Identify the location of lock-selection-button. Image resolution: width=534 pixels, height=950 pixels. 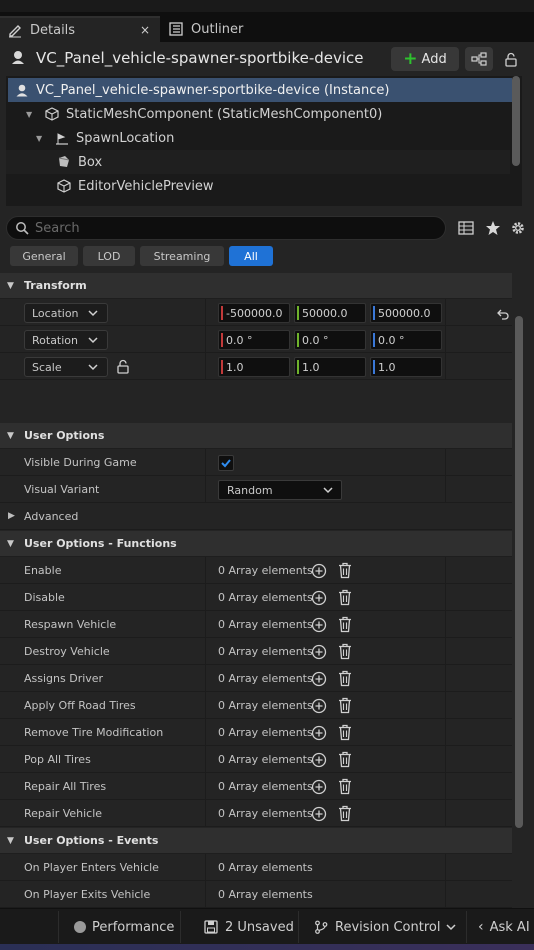
(511, 59).